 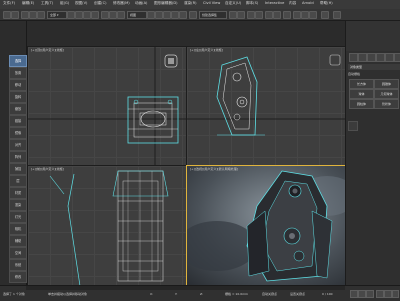 What do you see at coordinates (18, 181) in the screenshot?
I see `left-button-layer: 层` at bounding box center [18, 181].